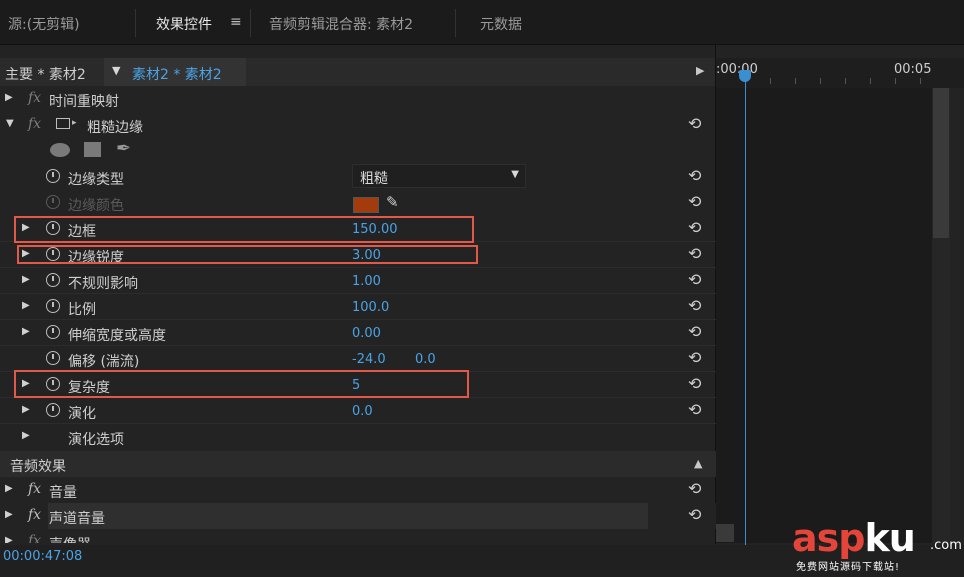  What do you see at coordinates (366, 281) in the screenshot?
I see `prop-value: 1.00` at bounding box center [366, 281].